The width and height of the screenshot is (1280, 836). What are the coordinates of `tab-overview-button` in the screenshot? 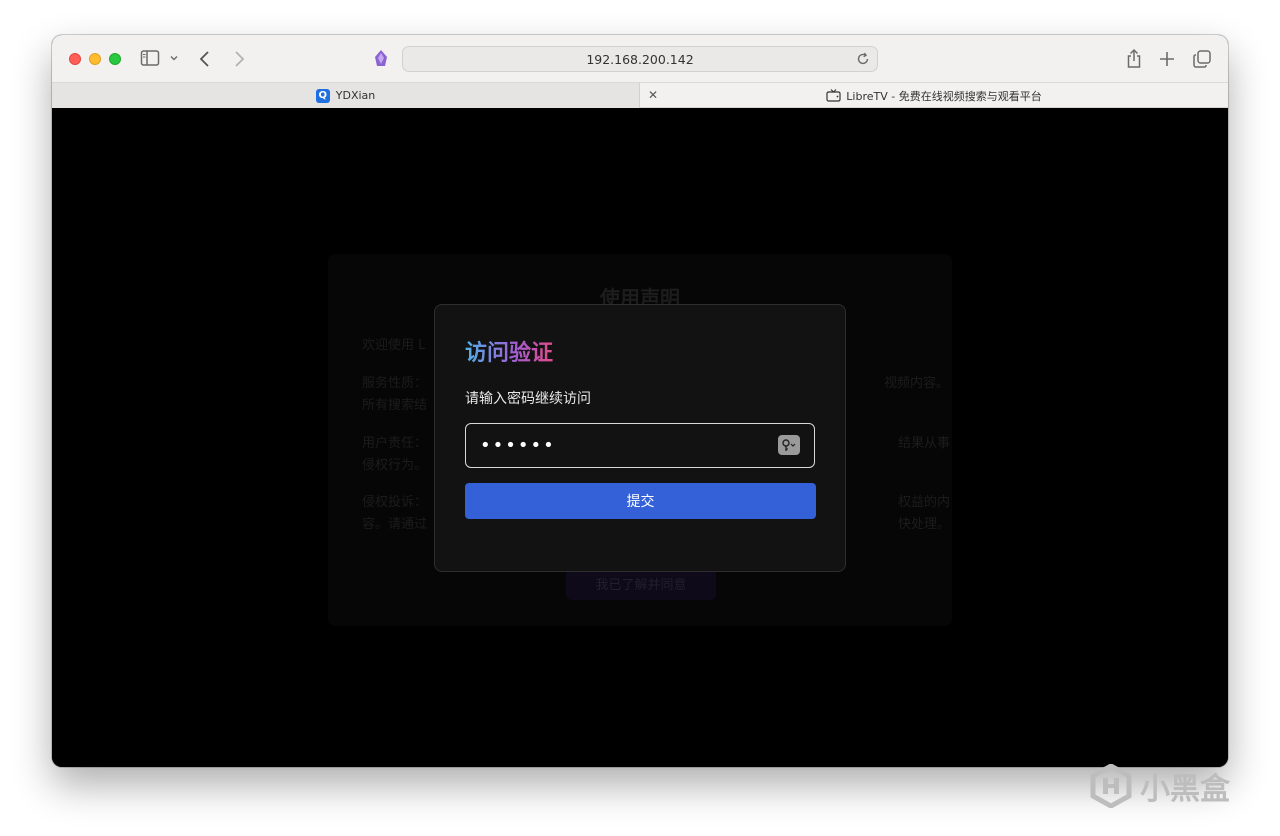 It's located at (1202, 59).